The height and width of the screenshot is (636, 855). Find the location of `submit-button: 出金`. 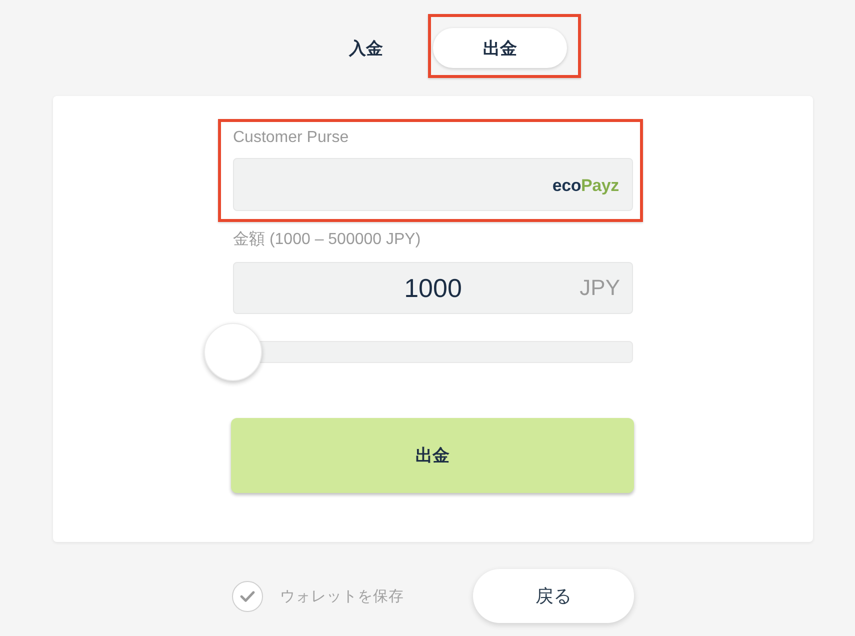

submit-button: 出金 is located at coordinates (432, 455).